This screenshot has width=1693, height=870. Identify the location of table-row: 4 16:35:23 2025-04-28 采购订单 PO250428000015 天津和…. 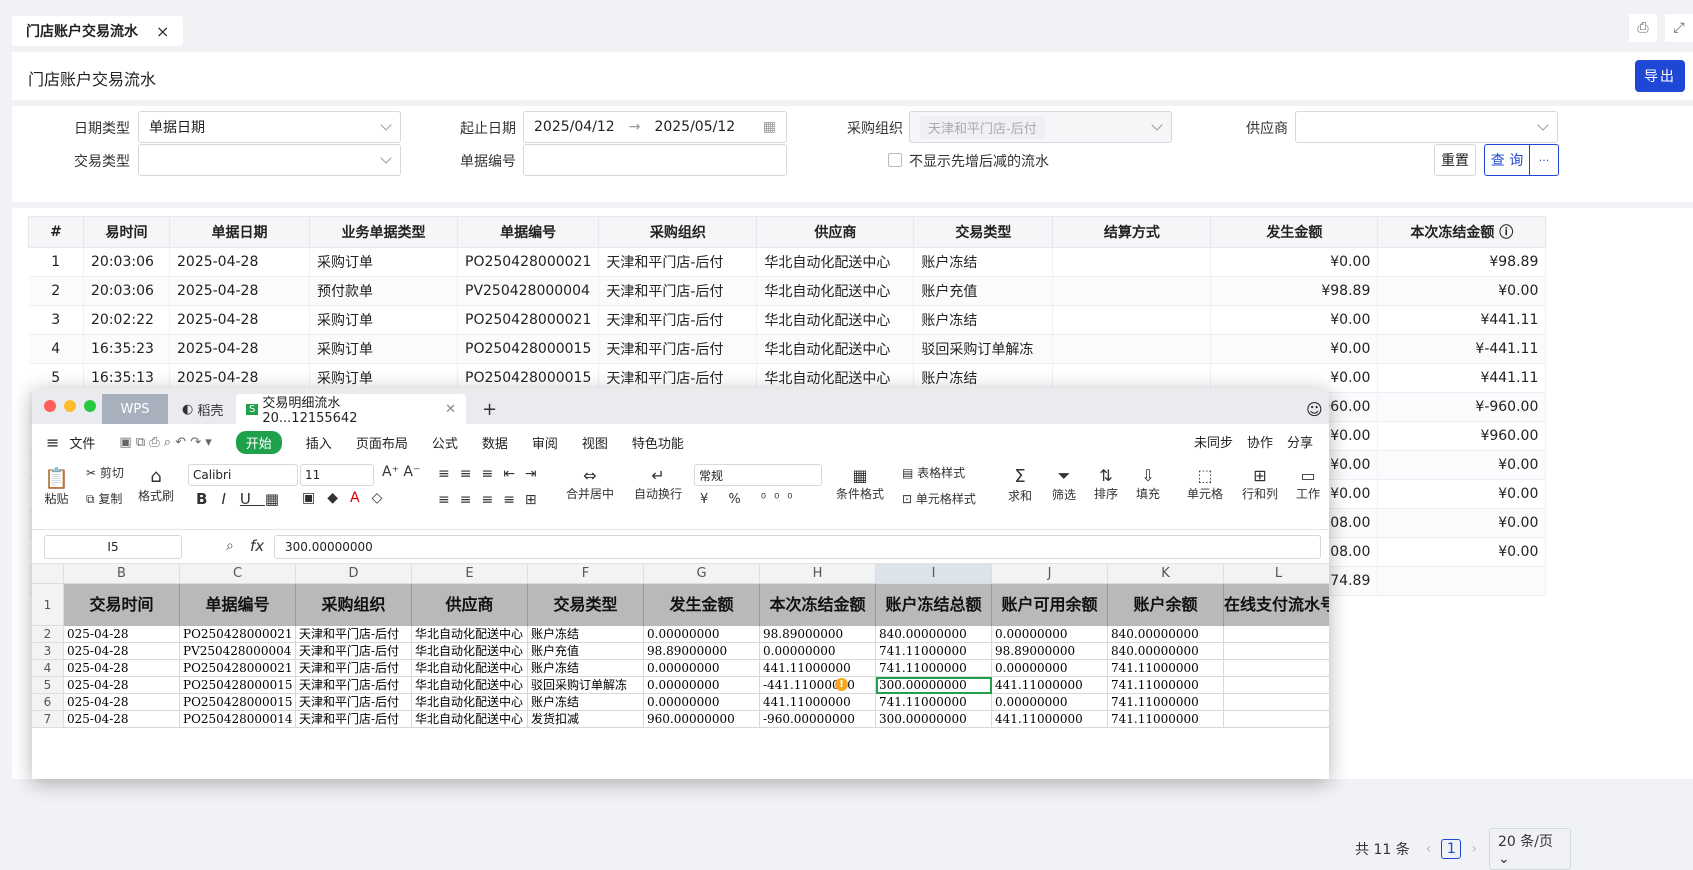
(787, 349).